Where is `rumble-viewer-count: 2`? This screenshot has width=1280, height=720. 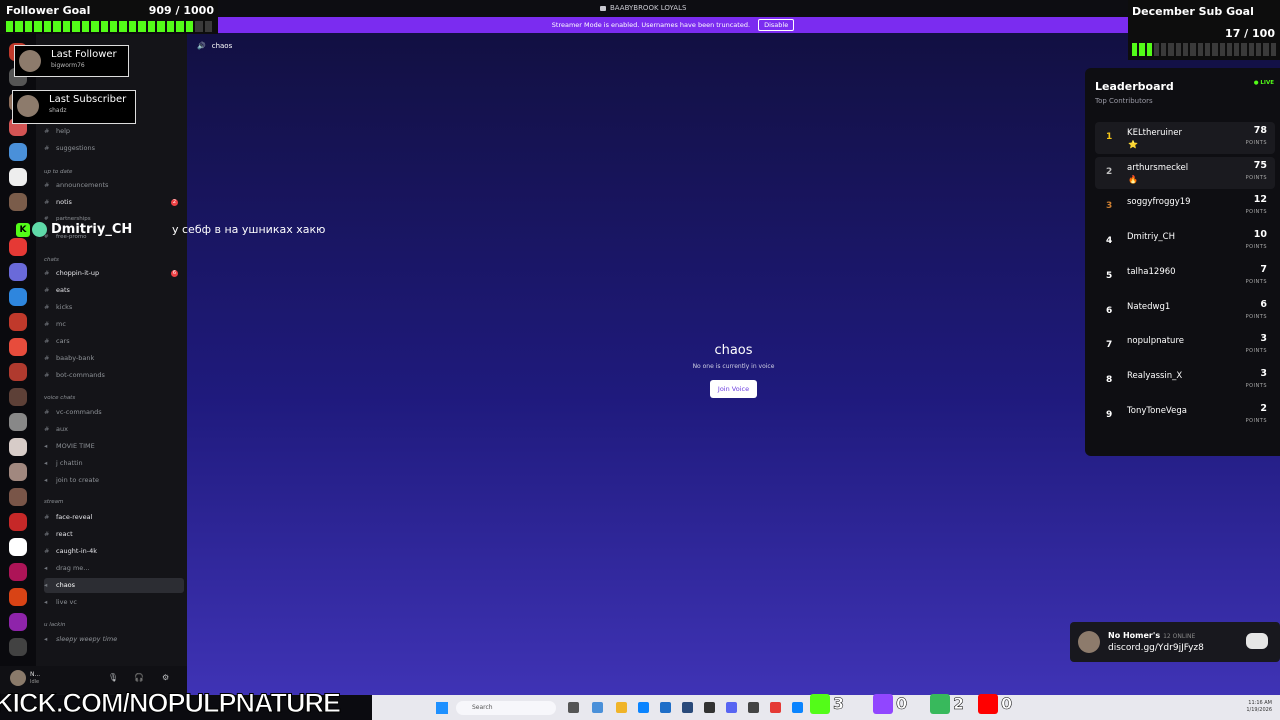 rumble-viewer-count: 2 is located at coordinates (959, 704).